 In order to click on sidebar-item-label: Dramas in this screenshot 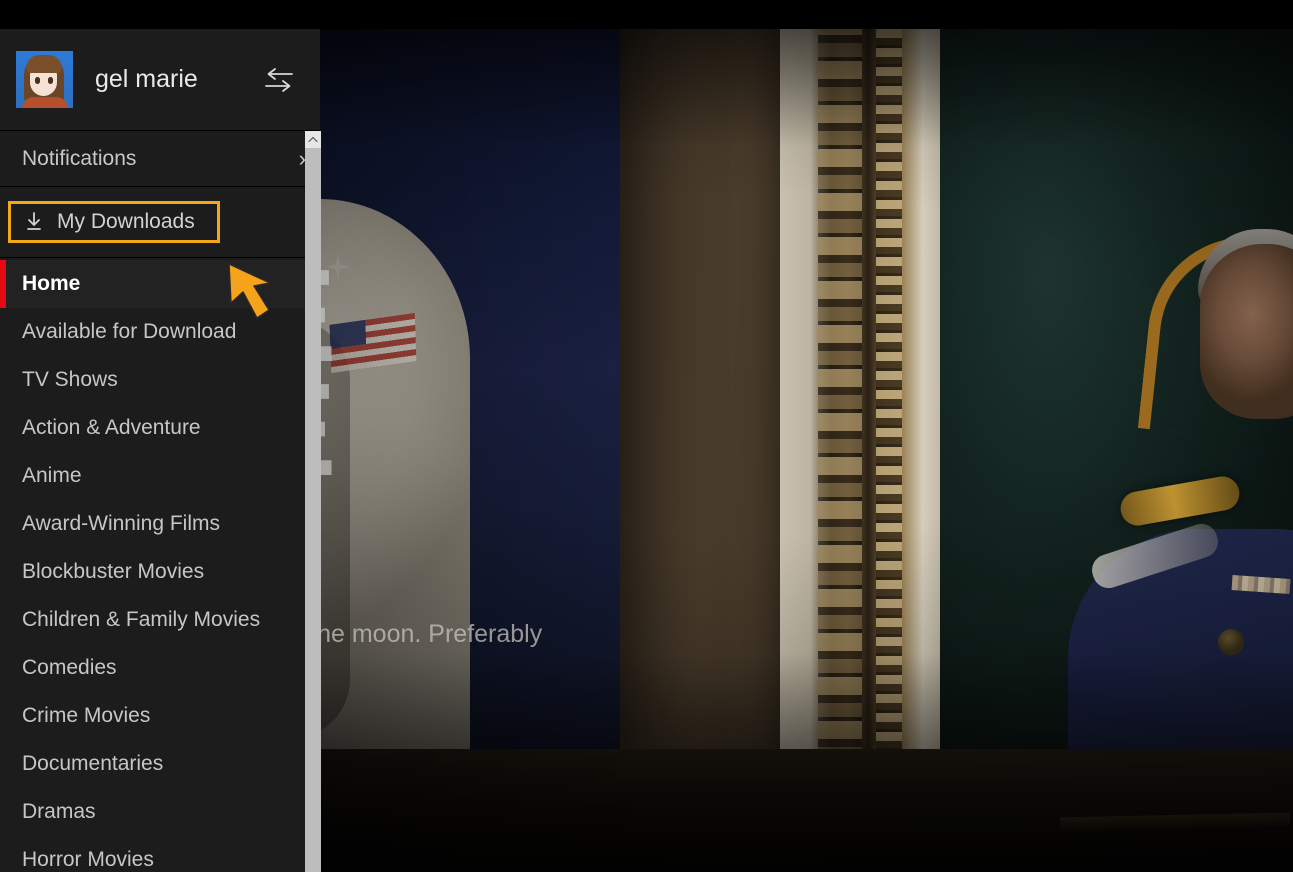, I will do `click(59, 811)`.